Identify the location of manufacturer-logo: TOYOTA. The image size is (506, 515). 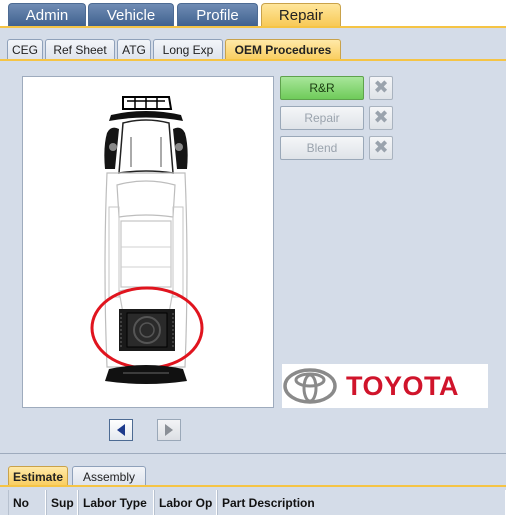
(385, 386).